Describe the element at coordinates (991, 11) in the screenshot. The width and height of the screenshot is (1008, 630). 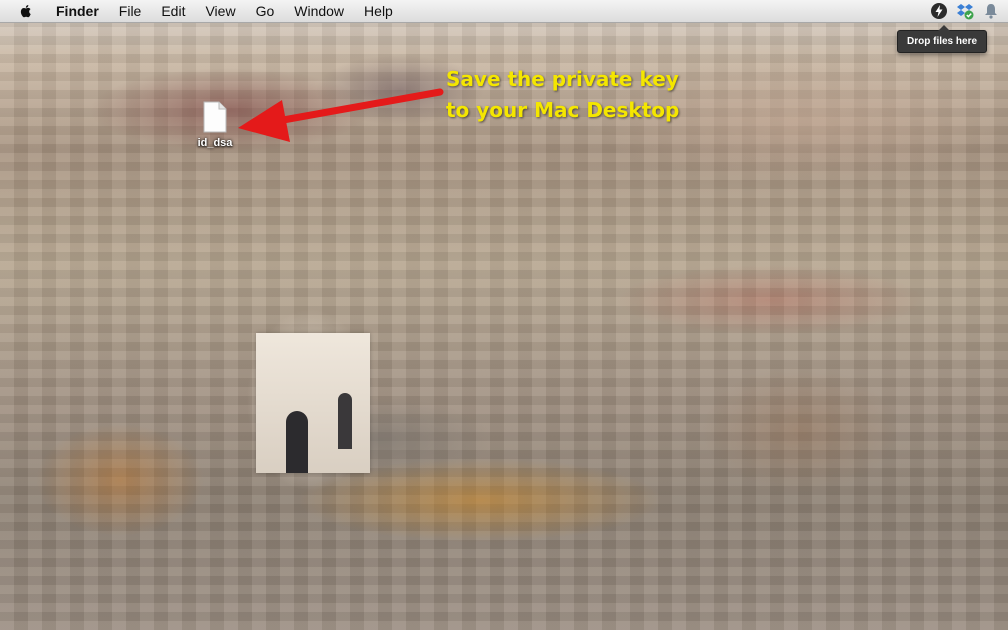
I see `notification-bell-icon` at that location.